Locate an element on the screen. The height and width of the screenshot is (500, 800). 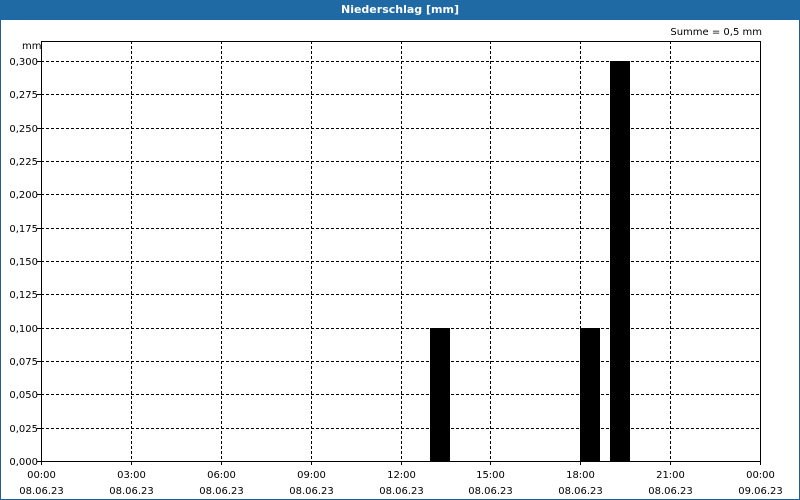
x-tick-time: 21:00 is located at coordinates (670, 475).